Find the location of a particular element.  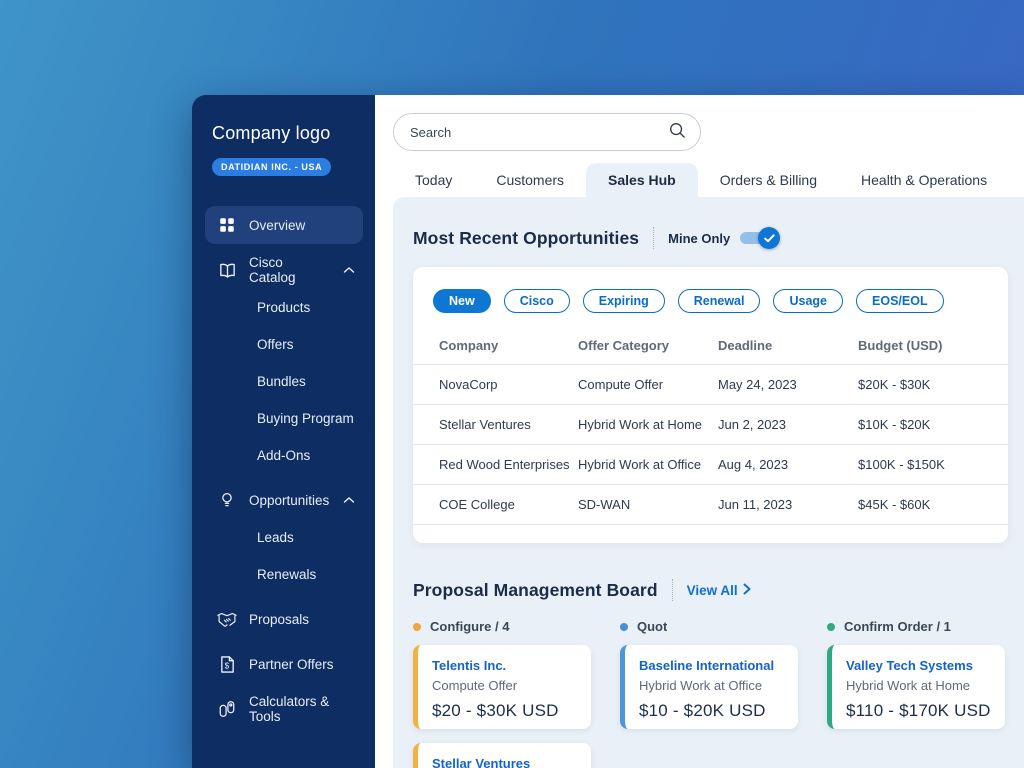

column-label: Quot is located at coordinates (652, 626).